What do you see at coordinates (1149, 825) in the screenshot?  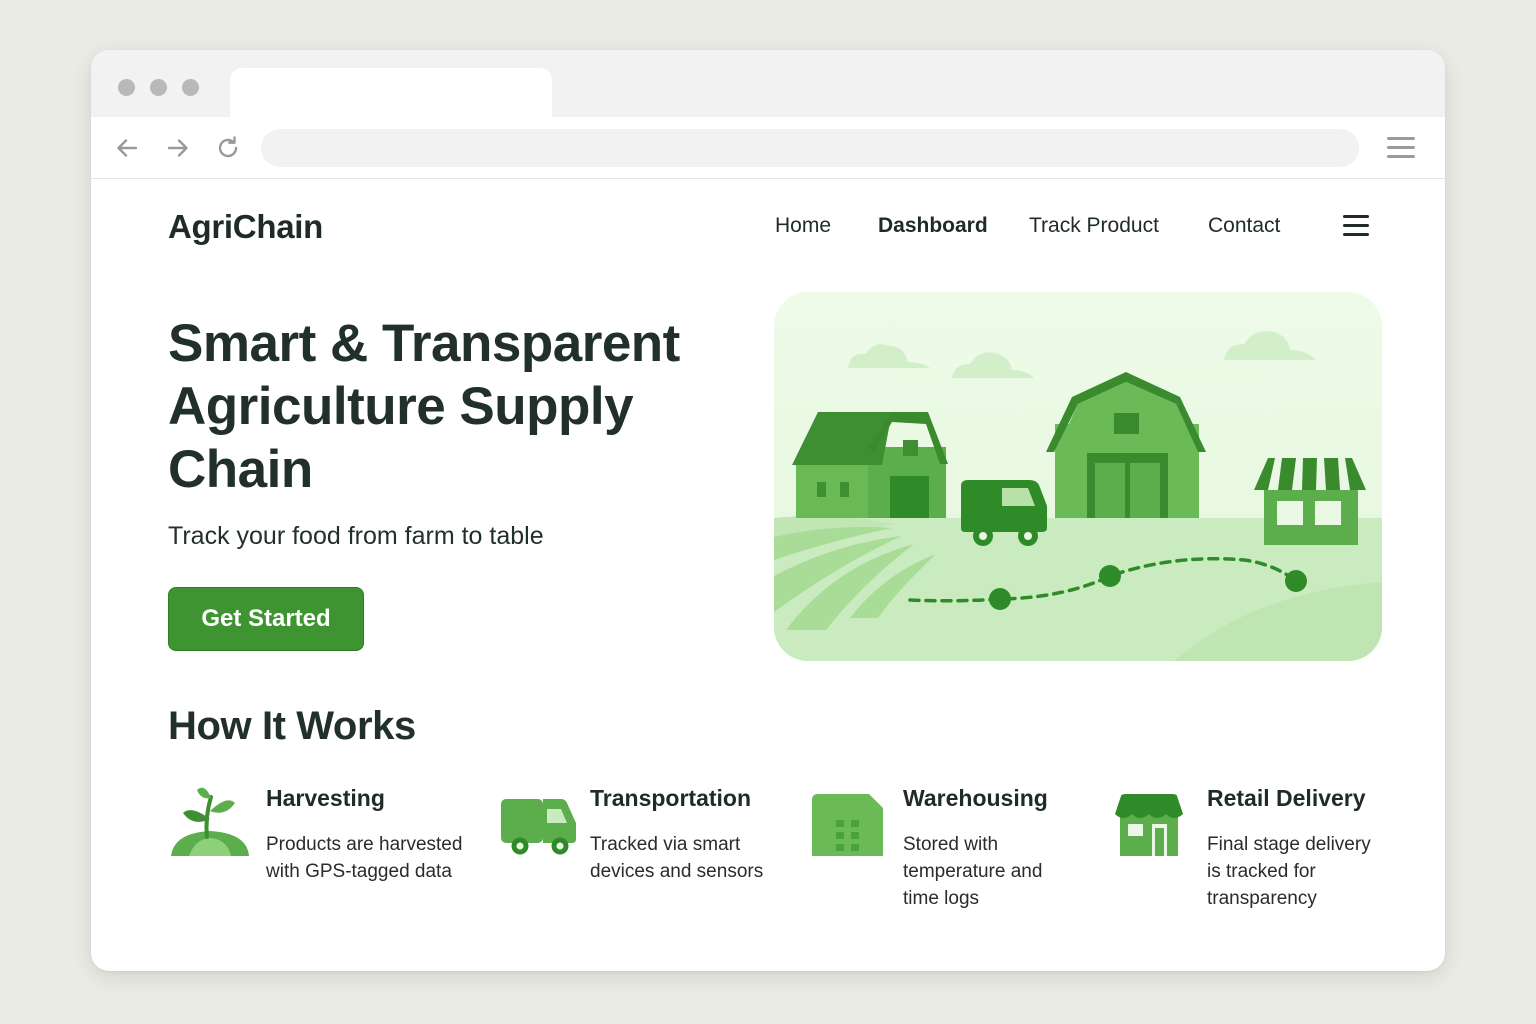 I see `retail-store-icon` at bounding box center [1149, 825].